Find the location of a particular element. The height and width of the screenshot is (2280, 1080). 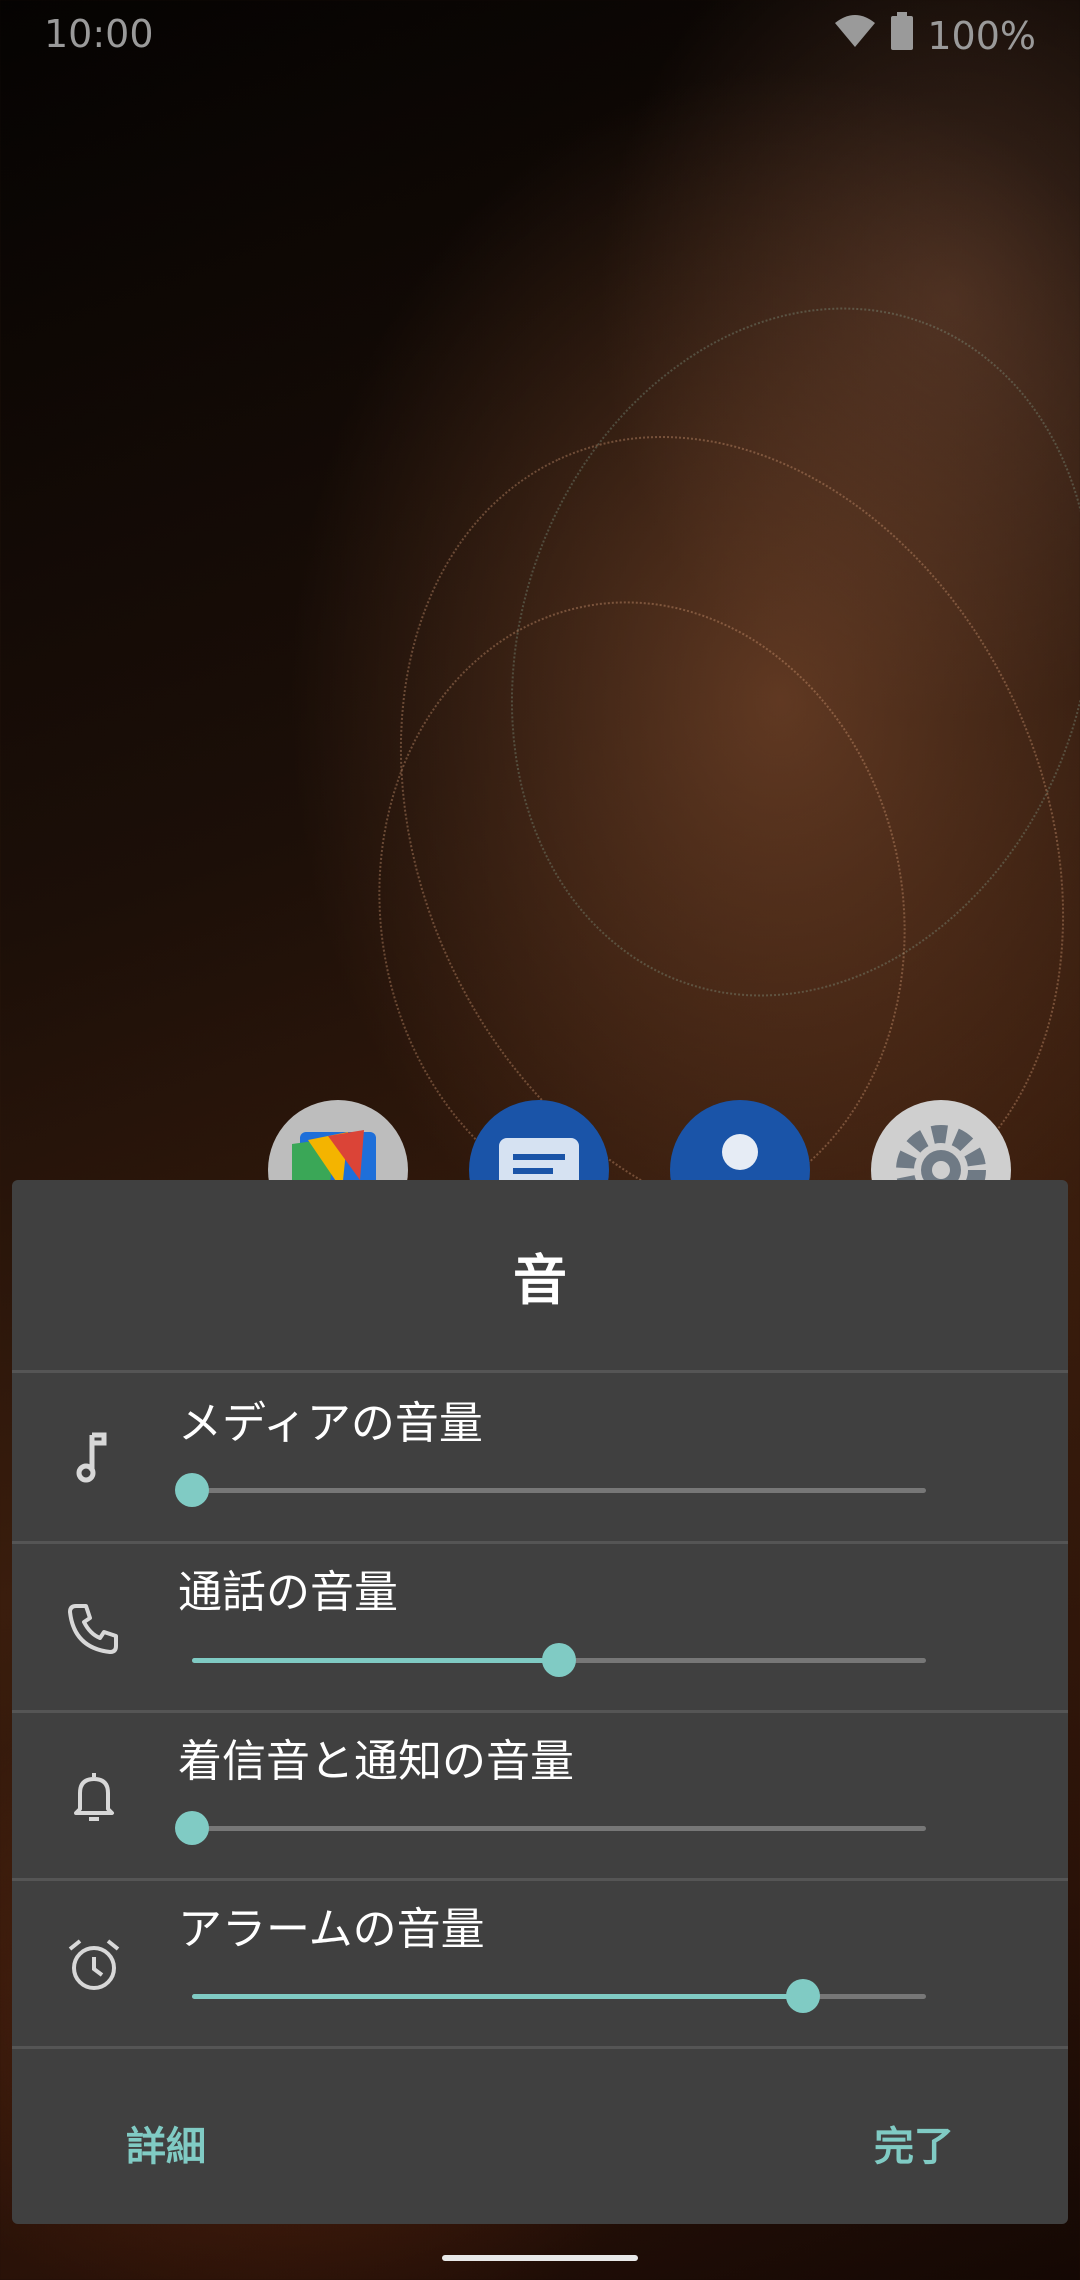

alarm-volume-row: アラームの音量 is located at coordinates (540, 1965).